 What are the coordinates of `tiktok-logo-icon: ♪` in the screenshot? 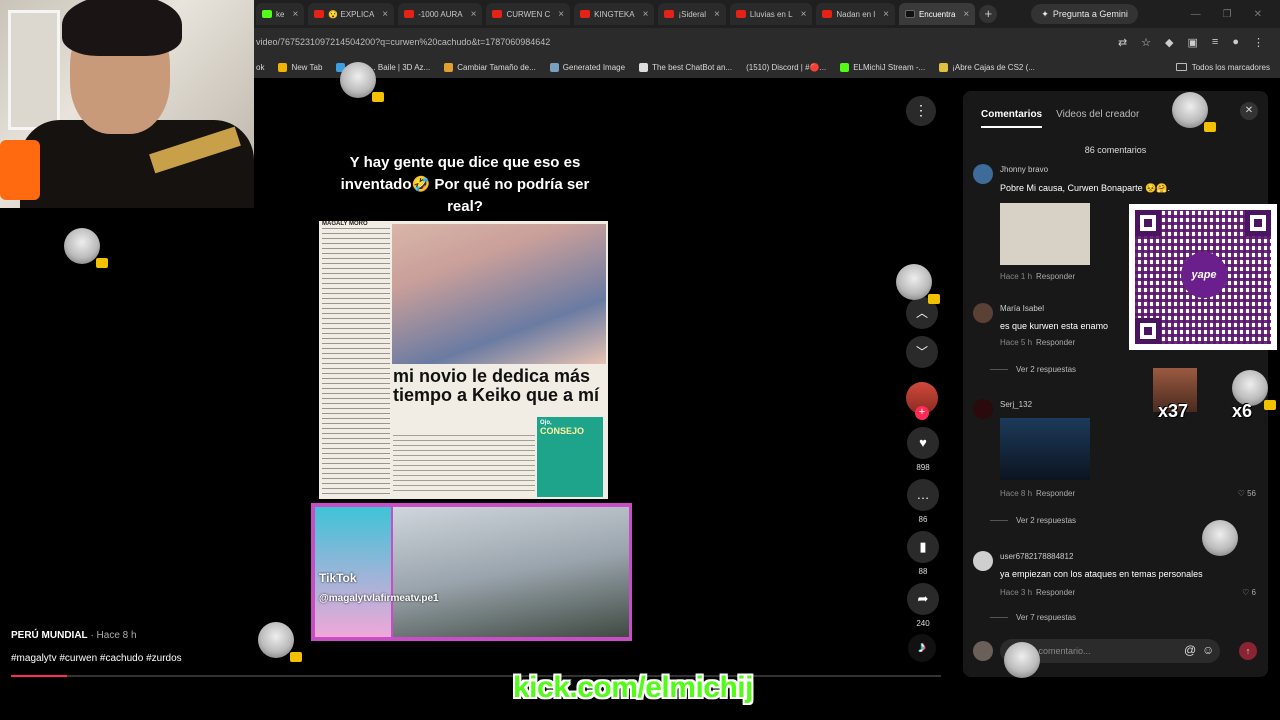 It's located at (922, 648).